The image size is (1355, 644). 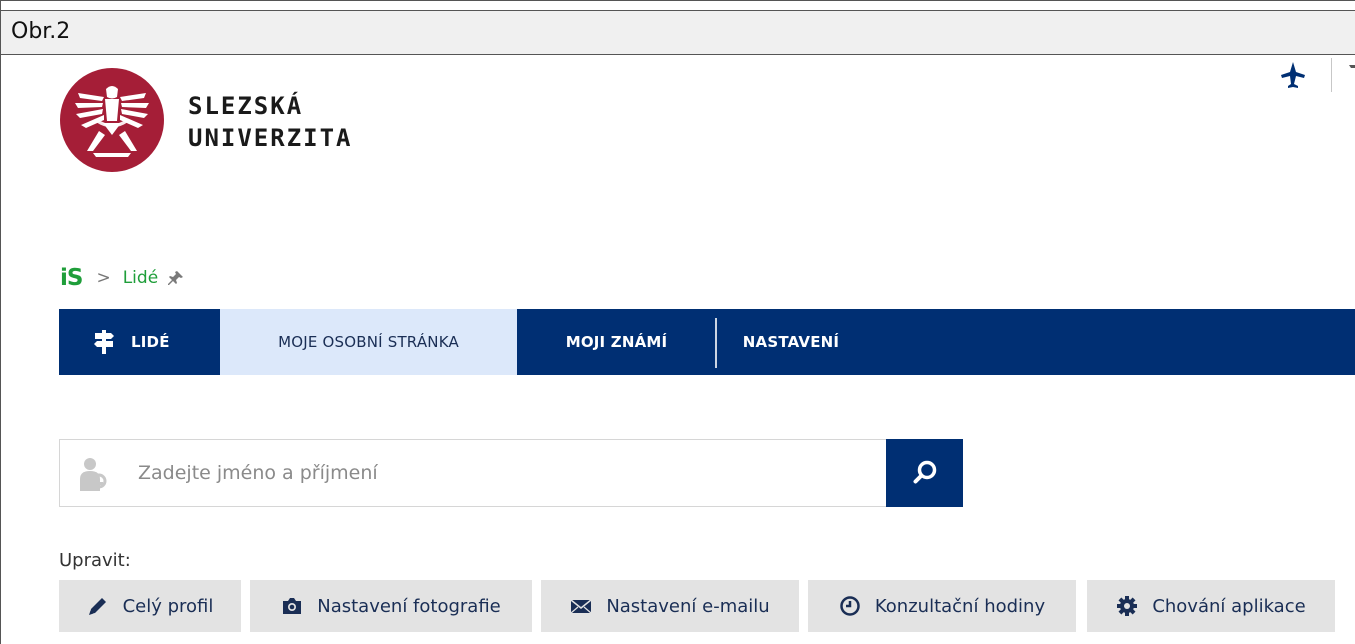 I want to click on tab-moji-znami: MOJI ZNÁMÍ, so click(x=616, y=342).